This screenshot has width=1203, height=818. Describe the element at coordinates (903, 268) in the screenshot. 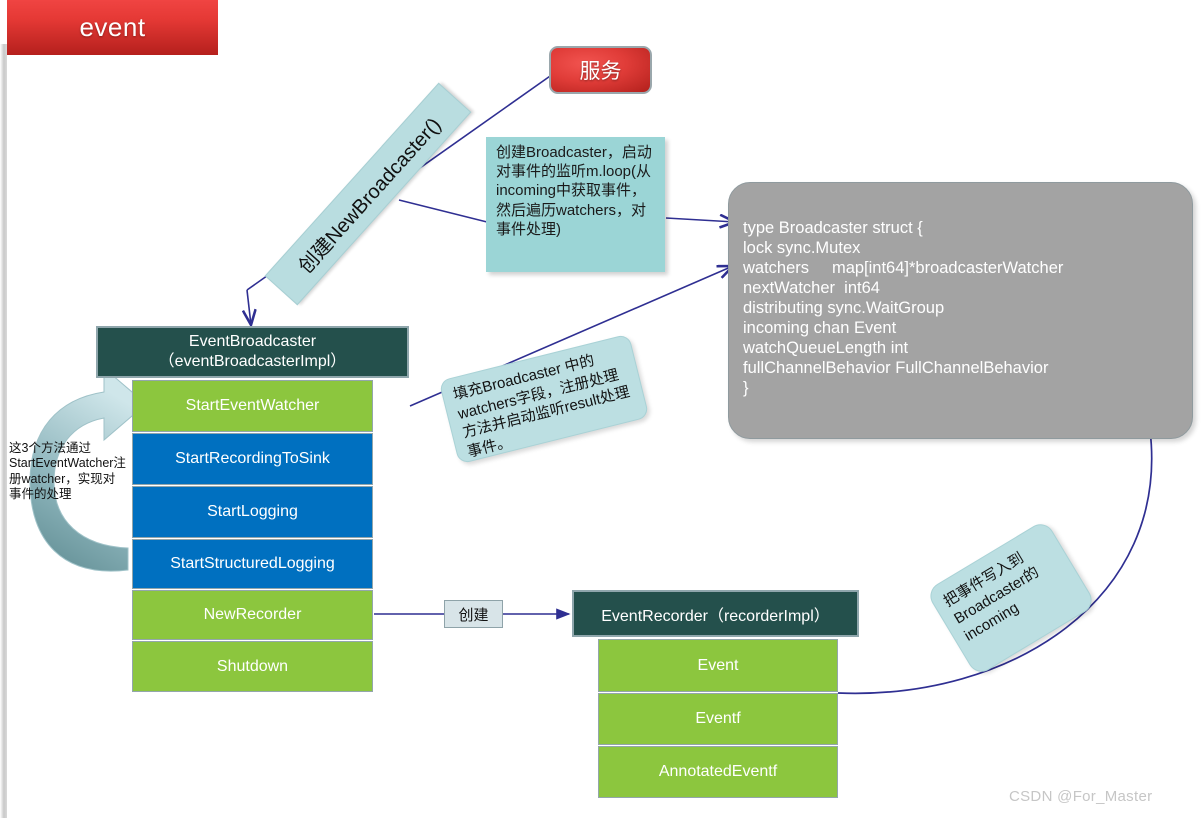

I see `code-line: watchers map[int64]*broadcasterWatcher` at that location.